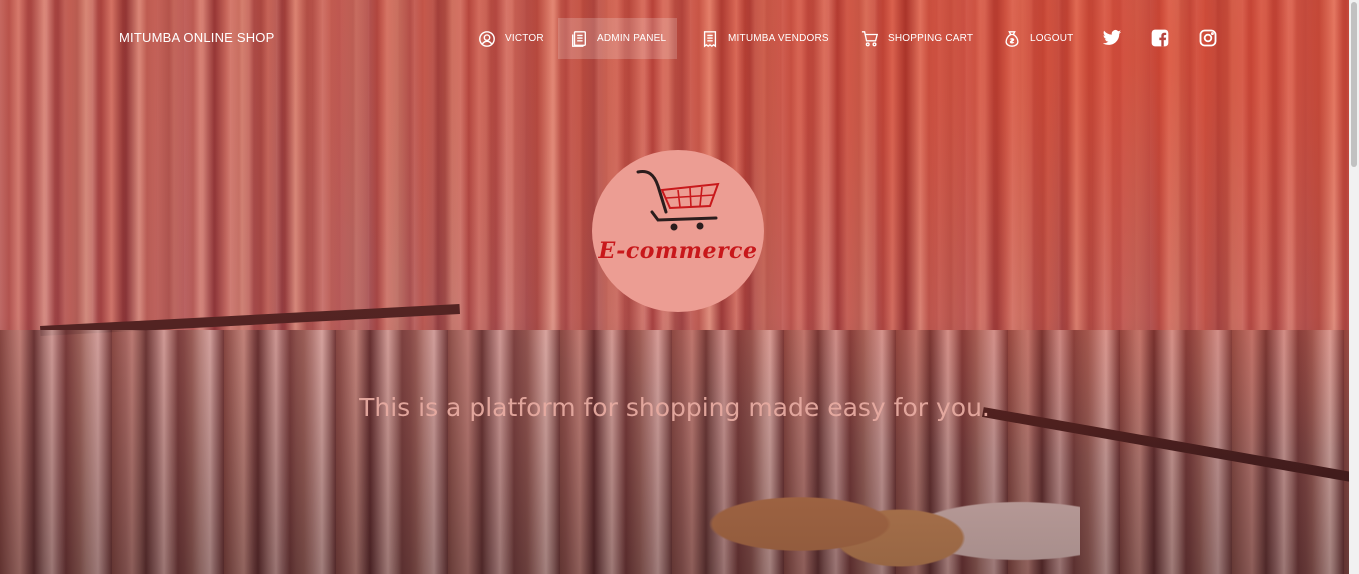 The width and height of the screenshot is (1359, 574). Describe the element at coordinates (678, 231) in the screenshot. I see `ecommerce-logo: E-commerce` at that location.